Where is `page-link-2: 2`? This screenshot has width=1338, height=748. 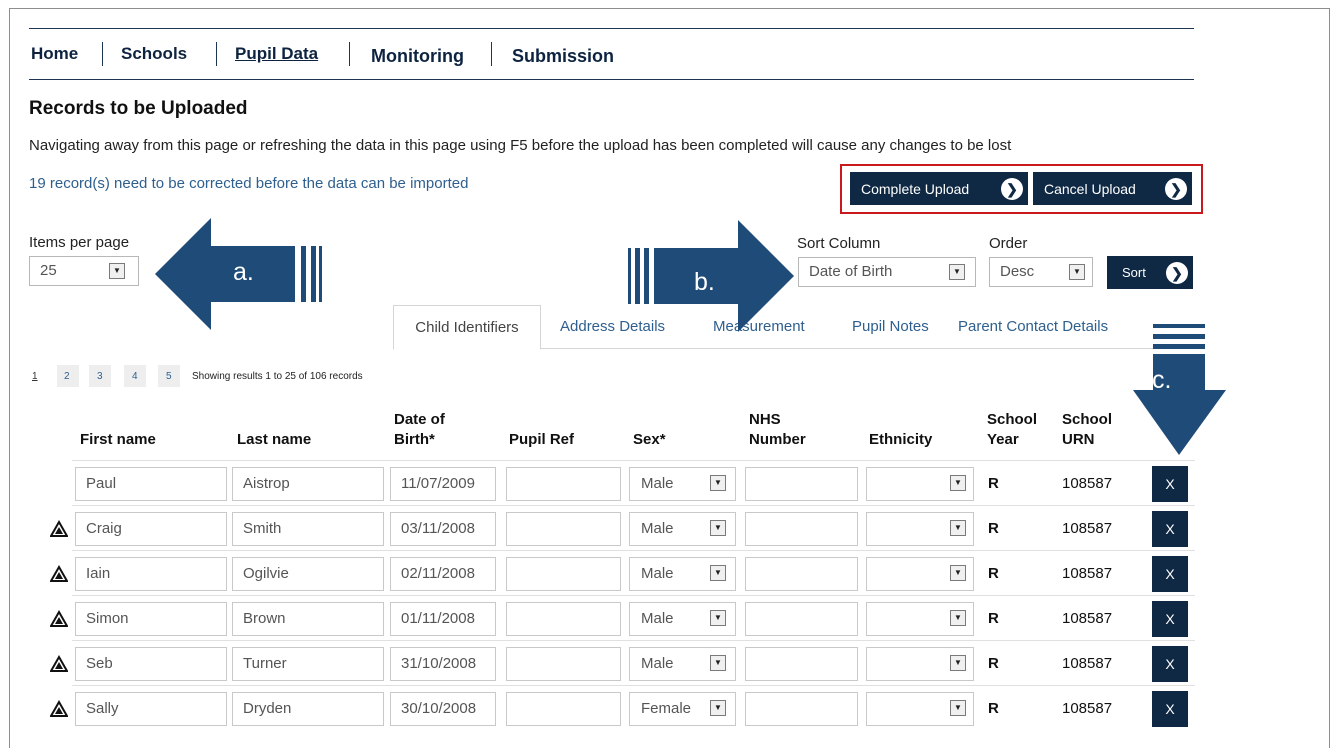 page-link-2: 2 is located at coordinates (67, 376).